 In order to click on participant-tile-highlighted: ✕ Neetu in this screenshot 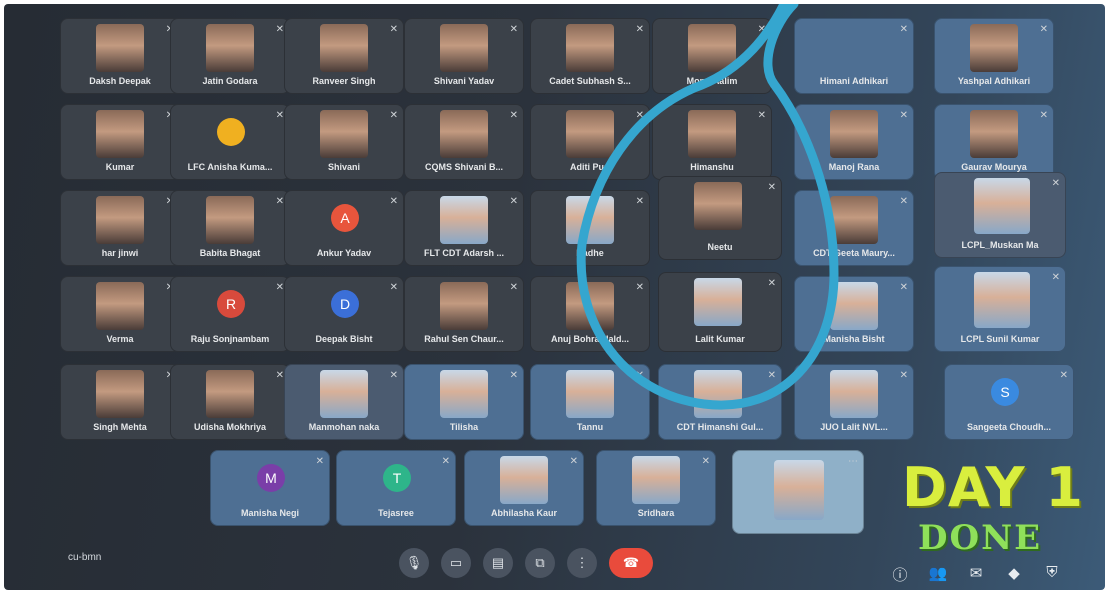, I will do `click(720, 218)`.